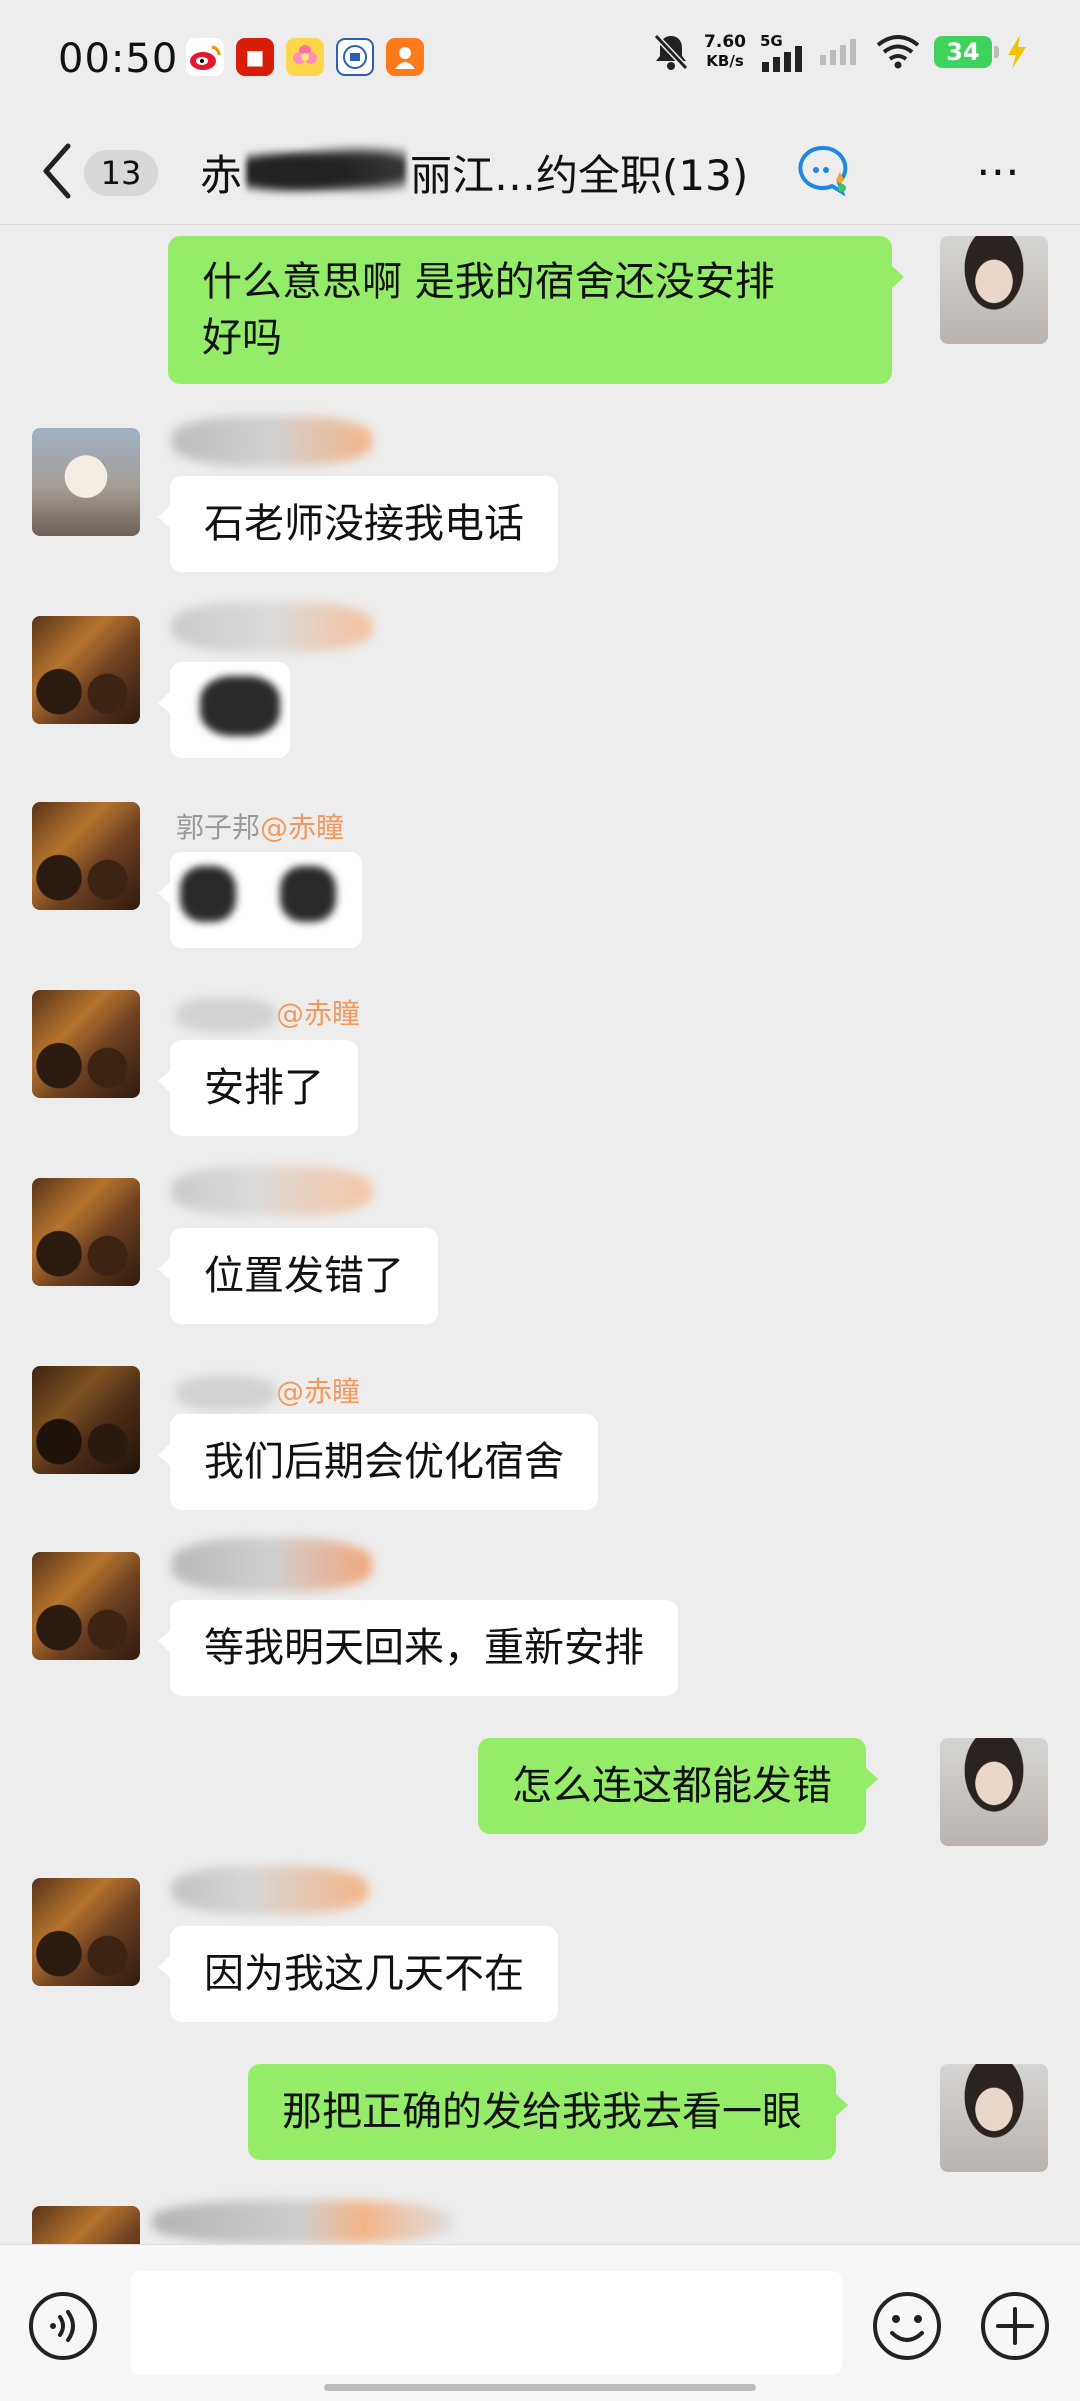  What do you see at coordinates (1017, 52) in the screenshot?
I see `charging-icon` at bounding box center [1017, 52].